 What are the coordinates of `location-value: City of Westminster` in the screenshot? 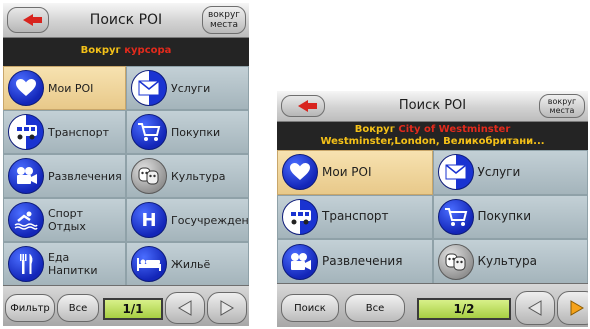 It's located at (454, 129).